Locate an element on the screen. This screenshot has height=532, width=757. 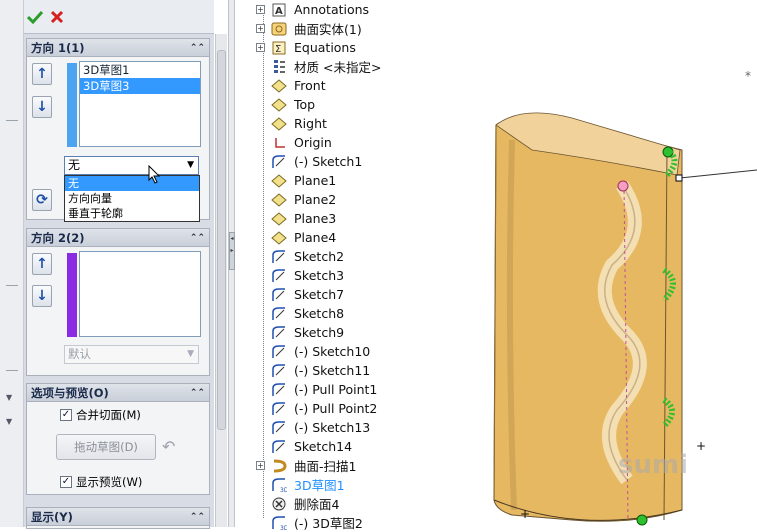
sweep-surface-icon is located at coordinates (279, 466).